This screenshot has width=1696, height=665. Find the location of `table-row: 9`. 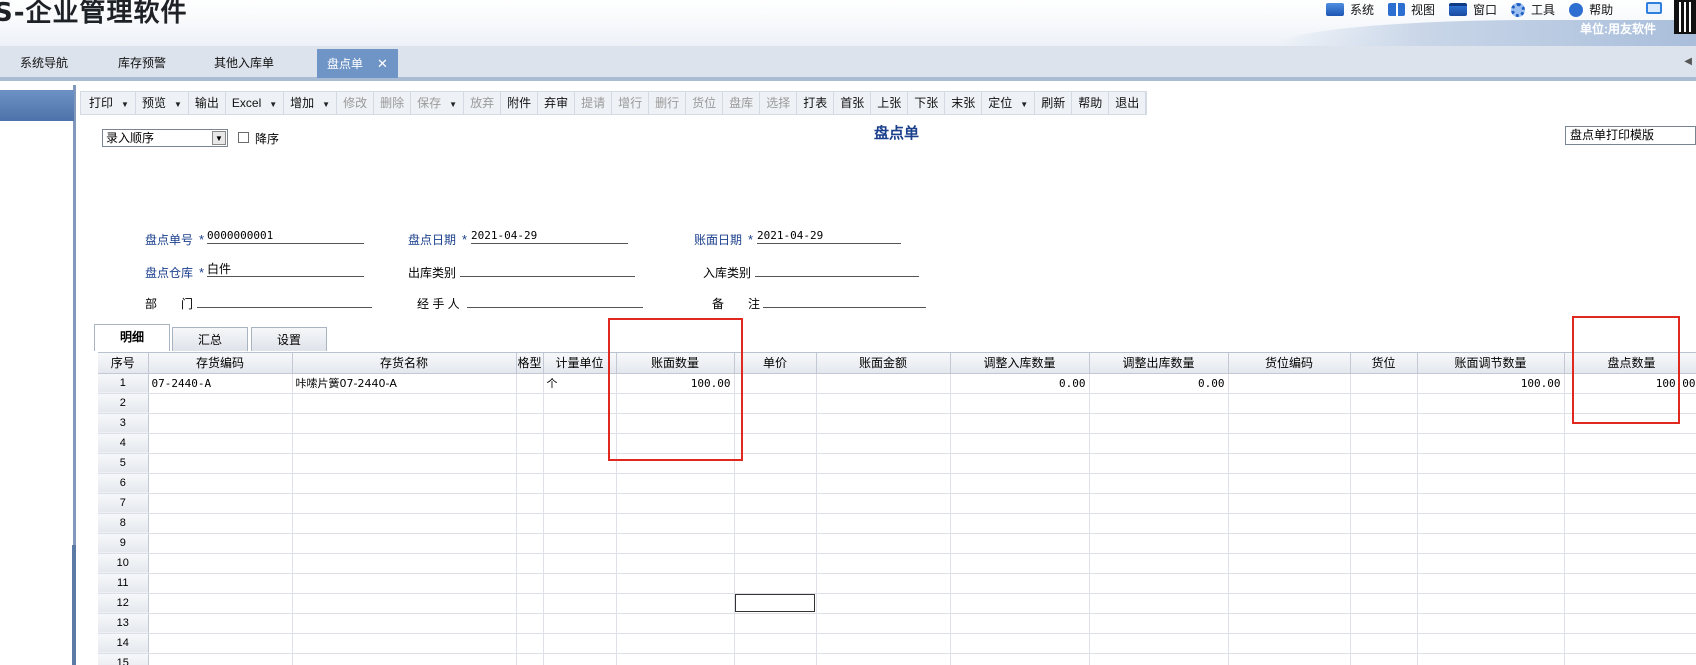

table-row: 9 is located at coordinates (897, 543).